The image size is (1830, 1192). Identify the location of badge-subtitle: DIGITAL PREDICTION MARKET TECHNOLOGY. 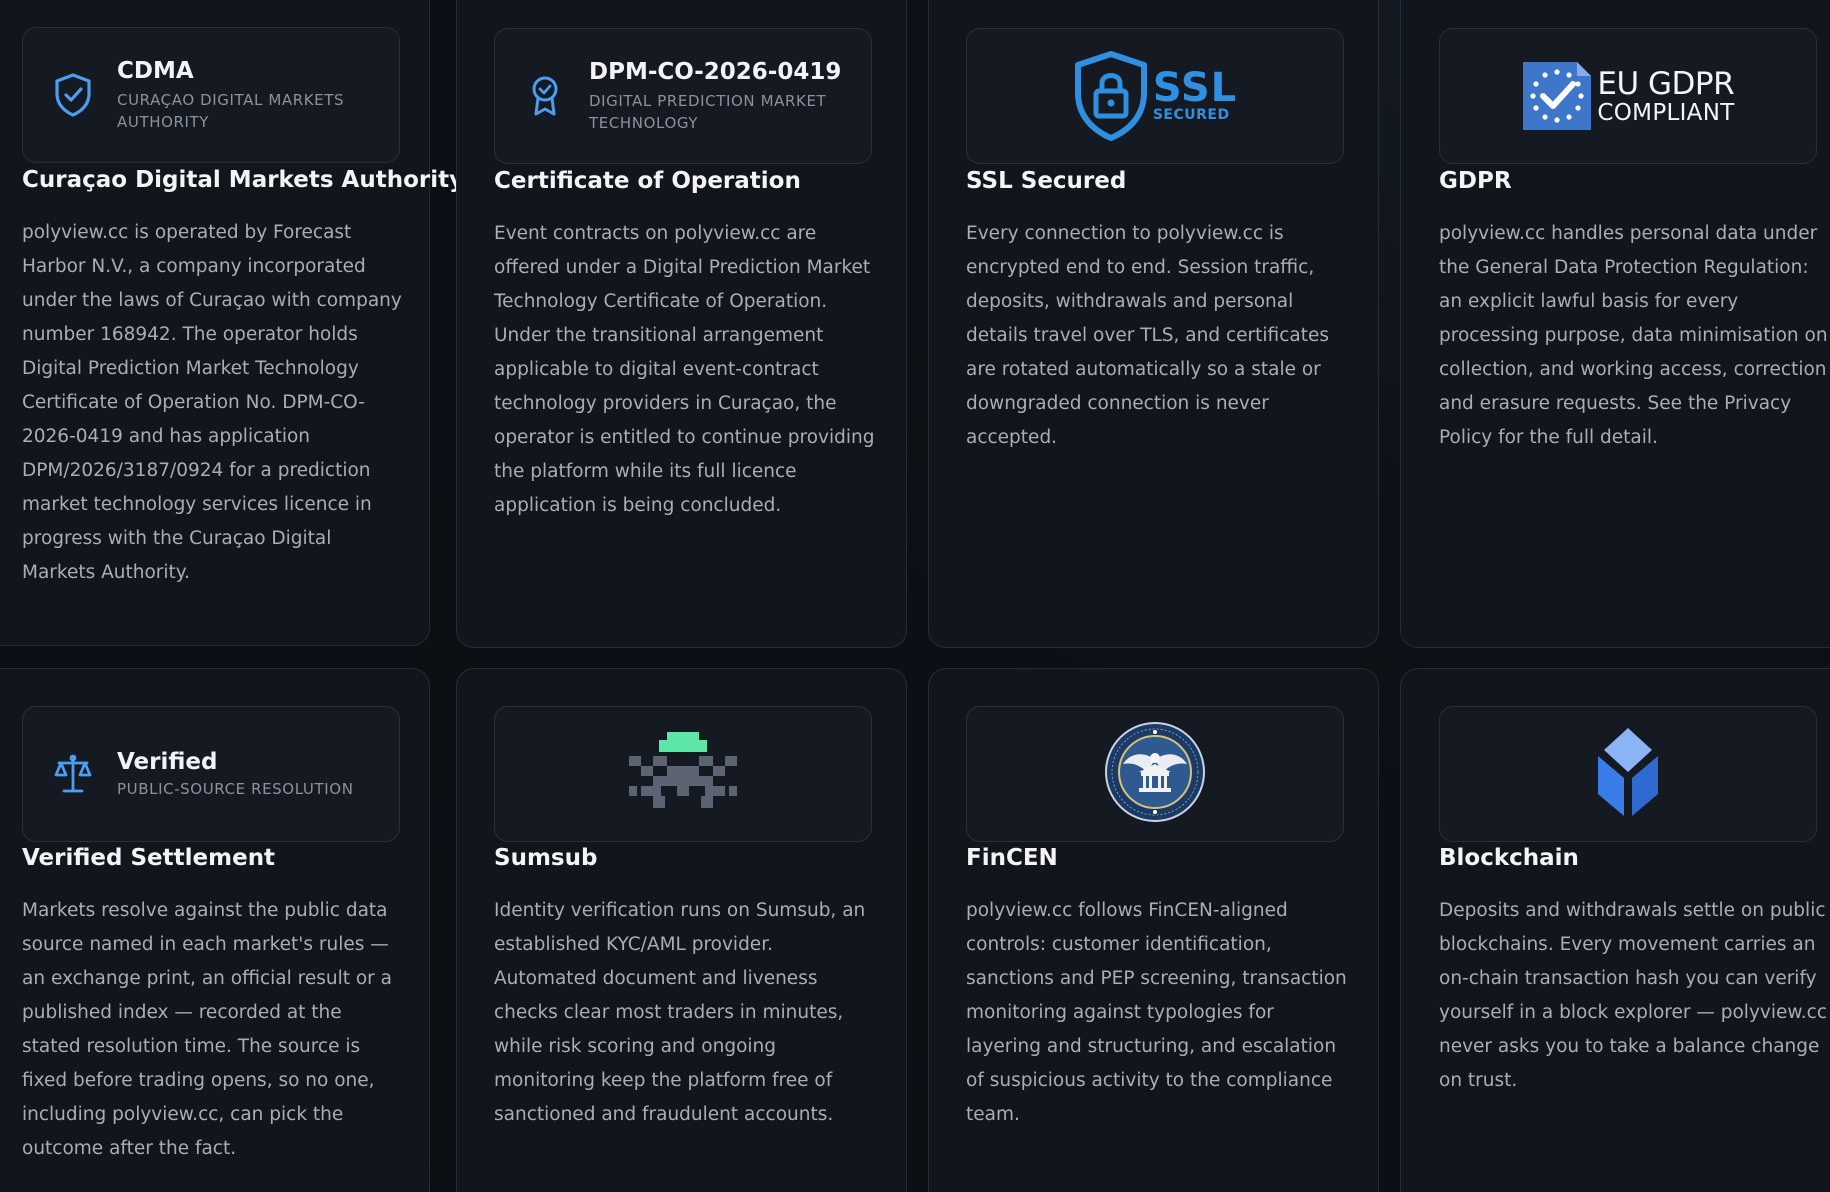
(708, 112).